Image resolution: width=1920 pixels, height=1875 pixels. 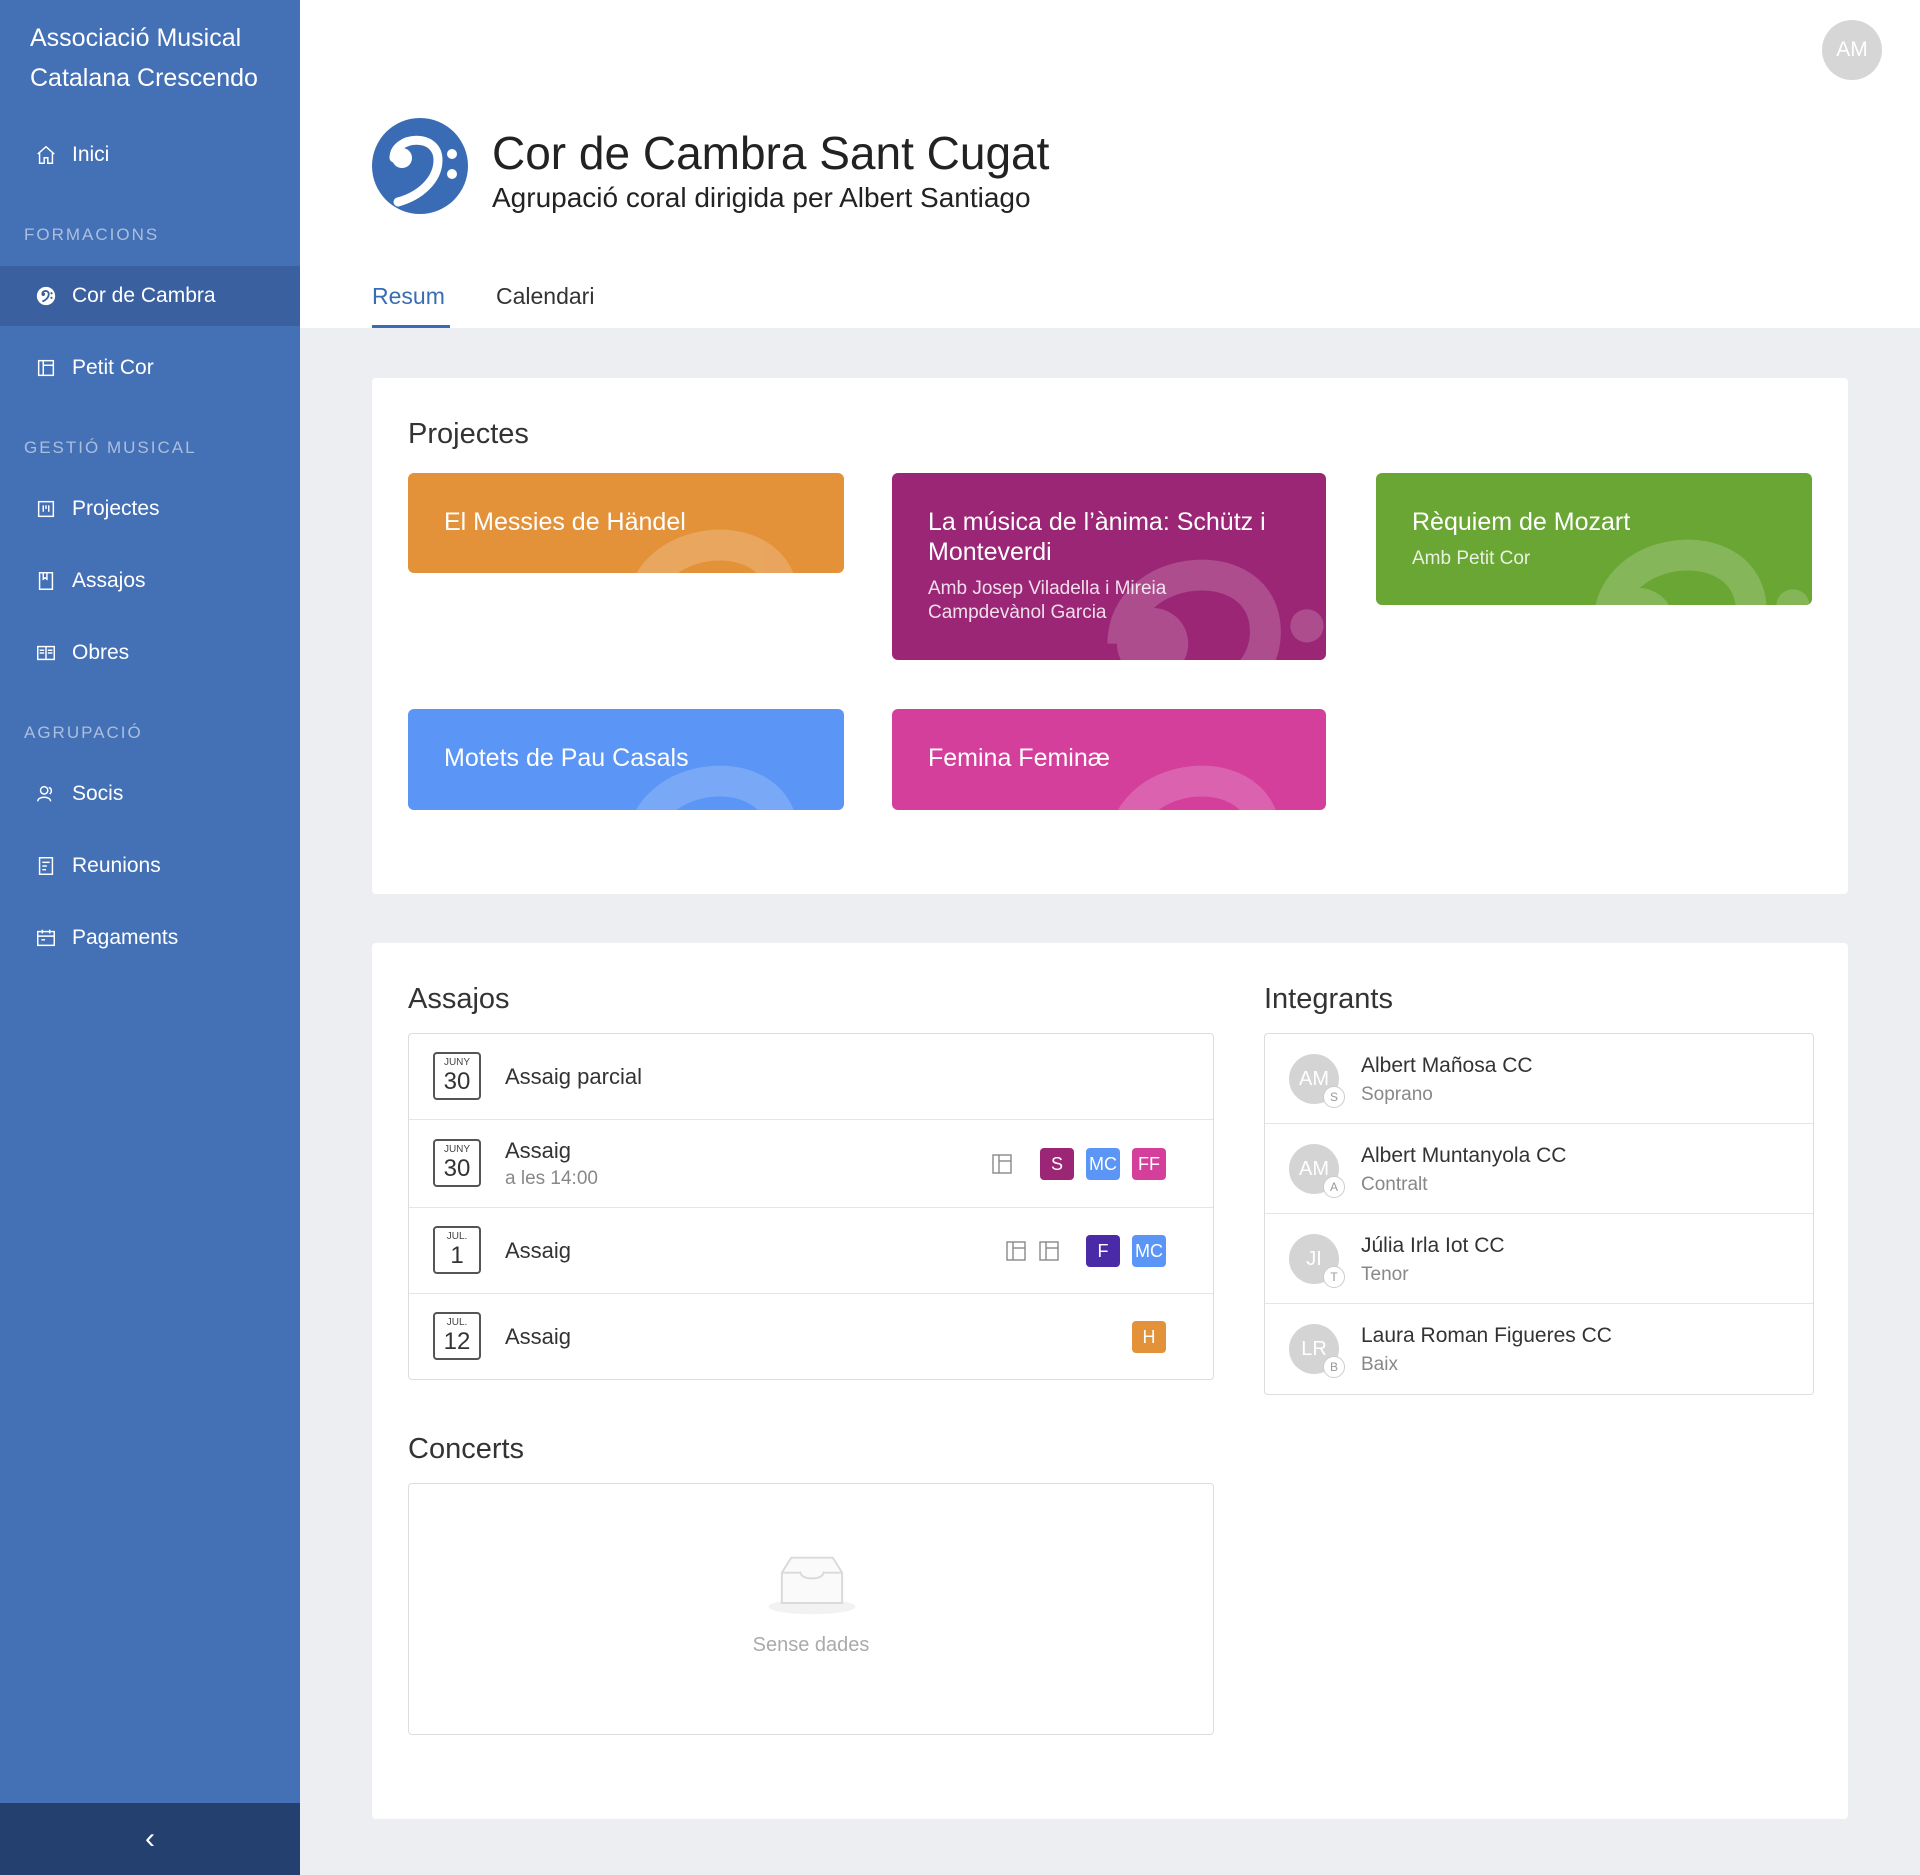 What do you see at coordinates (125, 937) in the screenshot?
I see `sidebar-item-label: Pagaments` at bounding box center [125, 937].